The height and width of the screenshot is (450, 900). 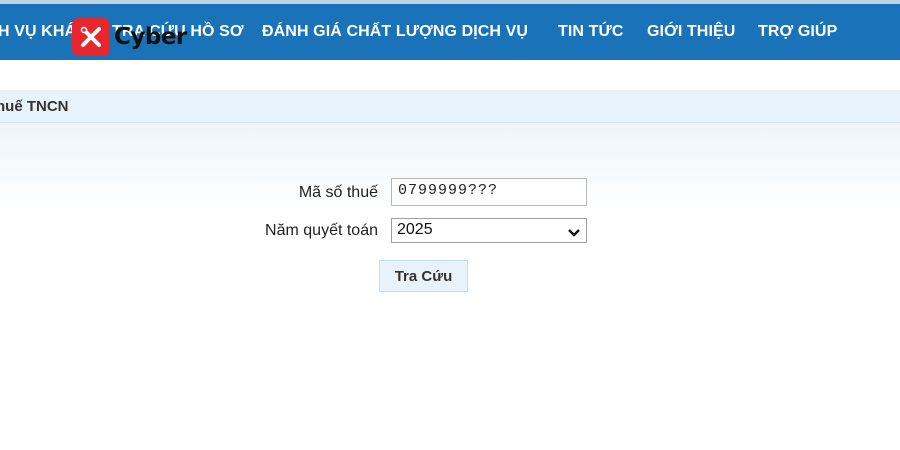 I want to click on cyber-logo: Cyber, so click(x=129, y=37).